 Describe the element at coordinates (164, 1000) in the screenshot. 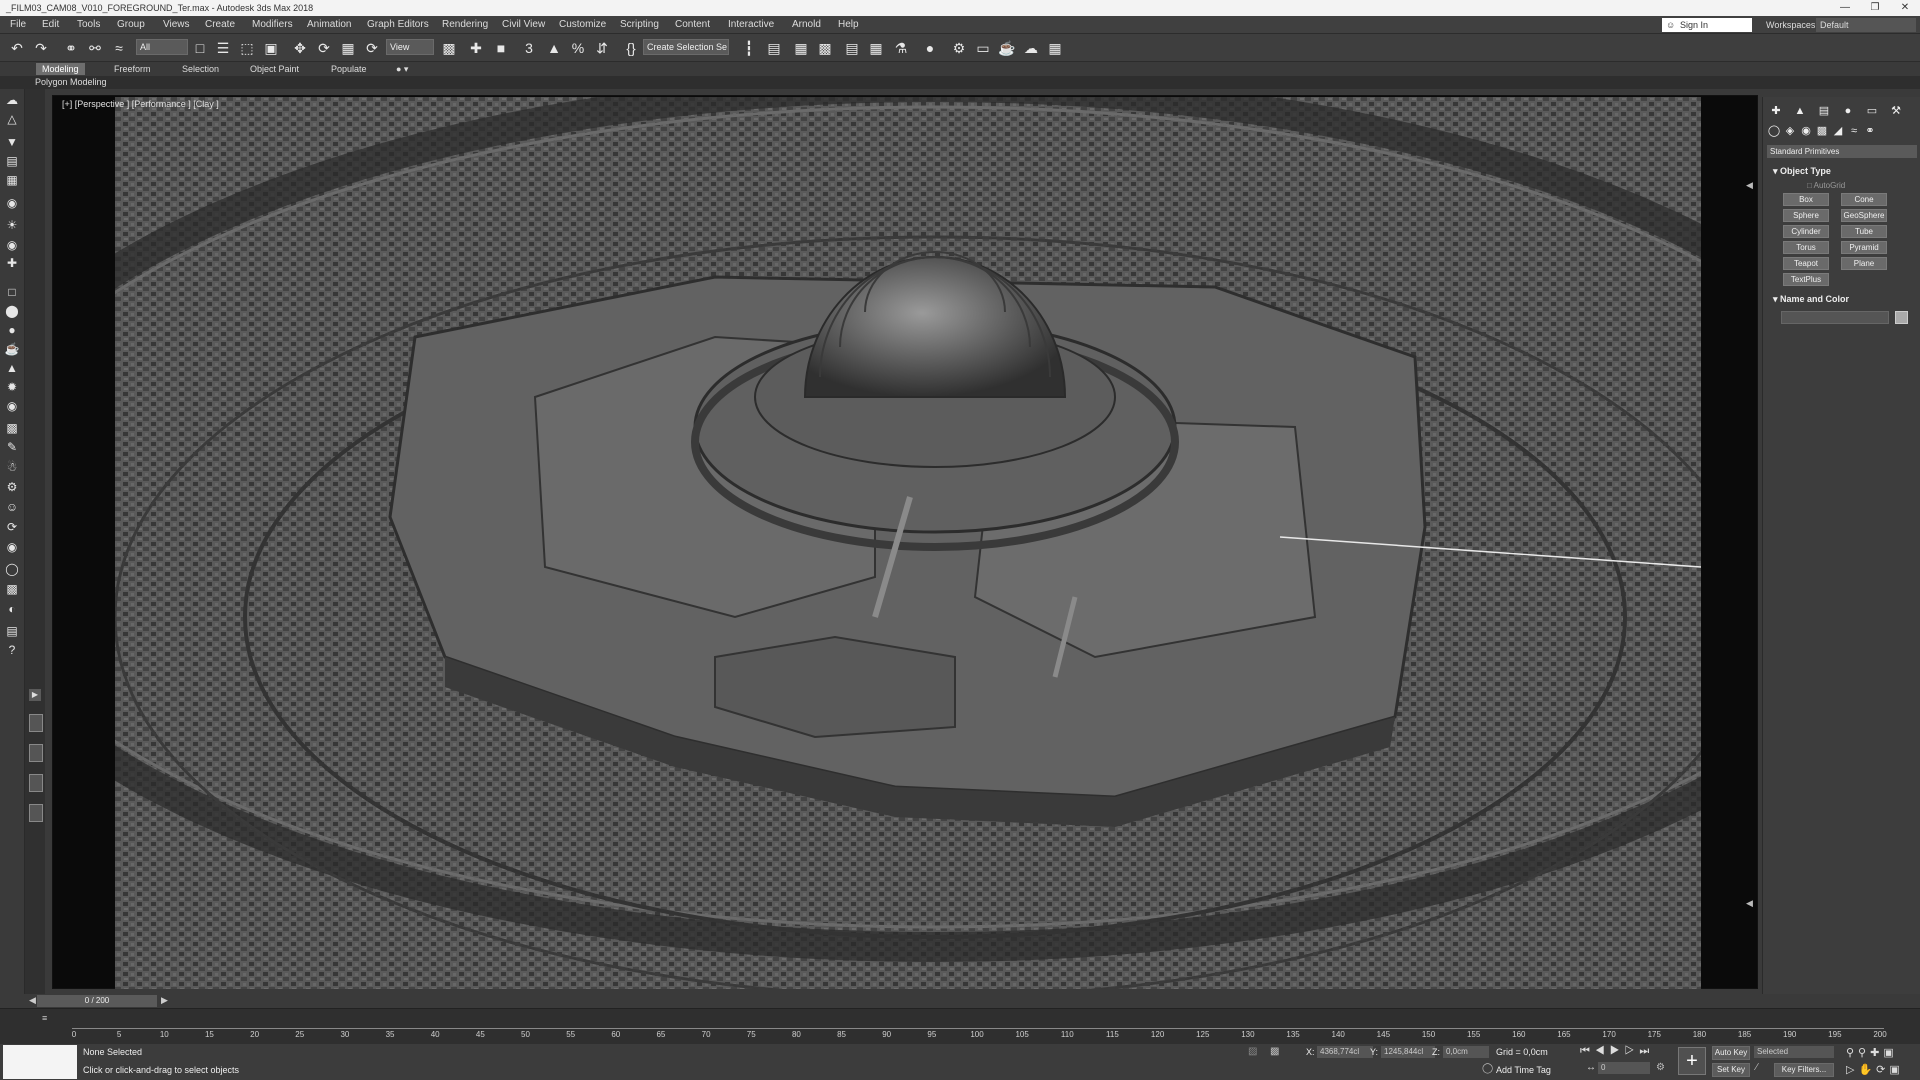

I see `next-frame-icon: ▶` at that location.